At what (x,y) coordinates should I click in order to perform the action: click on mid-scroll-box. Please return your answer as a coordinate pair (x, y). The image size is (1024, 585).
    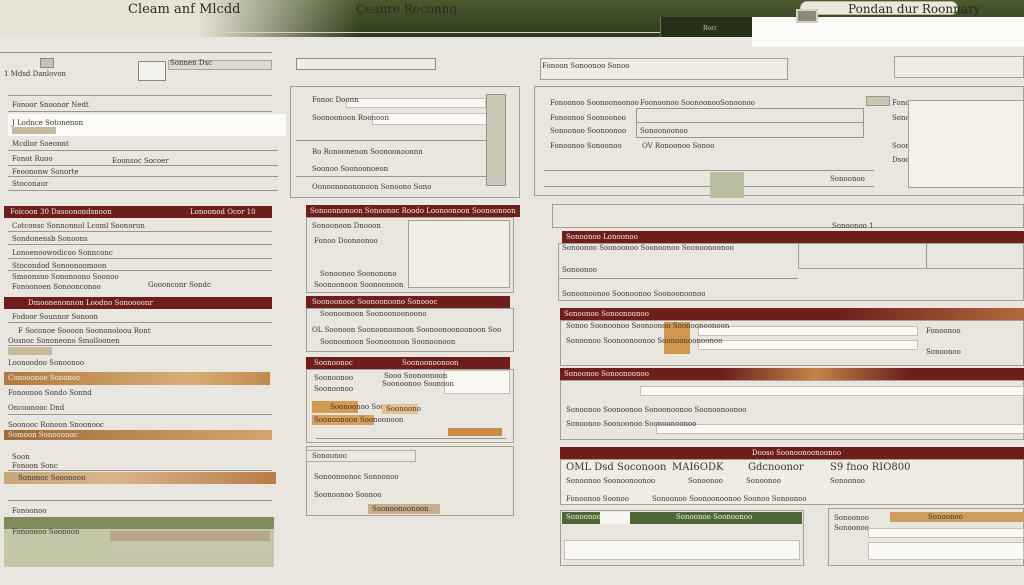
    Looking at the image, I should click on (496, 140).